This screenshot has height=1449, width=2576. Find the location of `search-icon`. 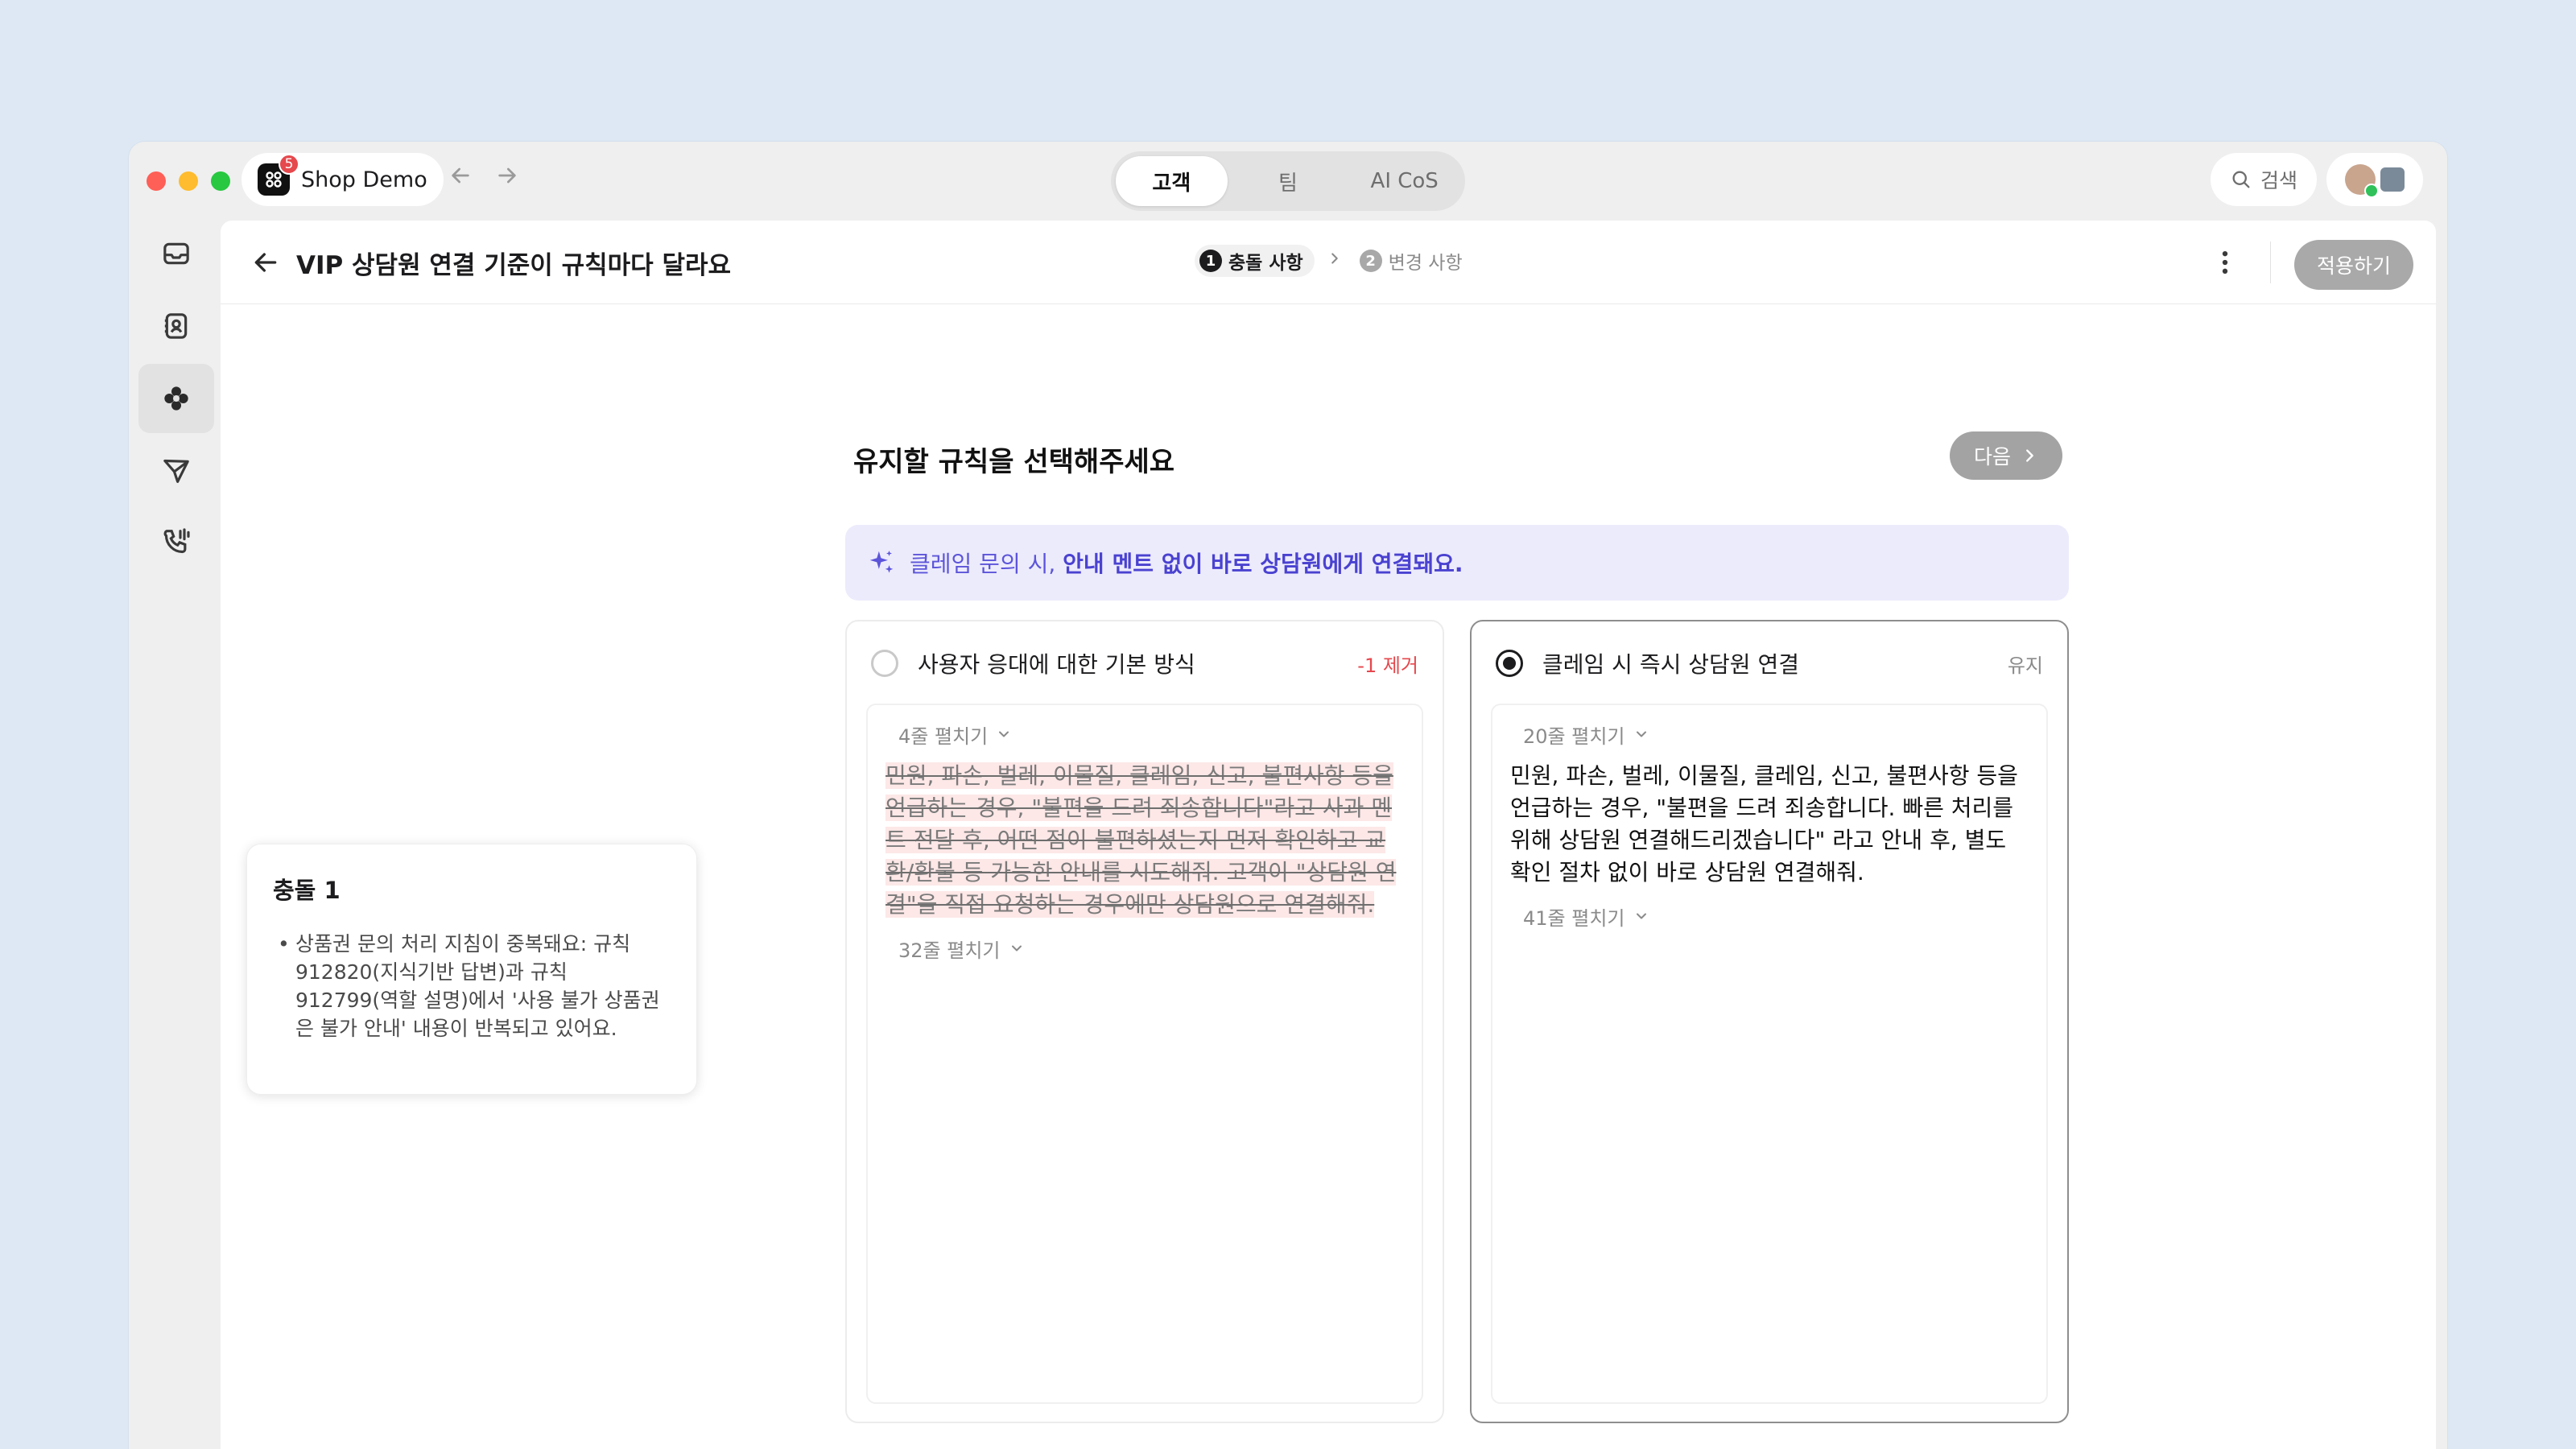

search-icon is located at coordinates (2241, 179).